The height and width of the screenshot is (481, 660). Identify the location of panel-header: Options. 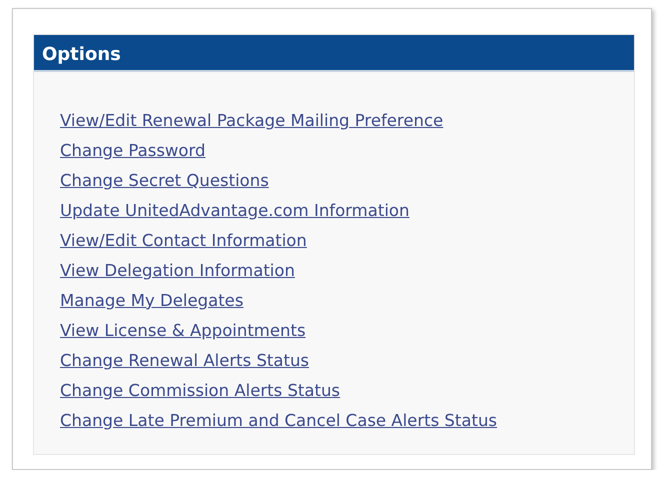
(334, 53).